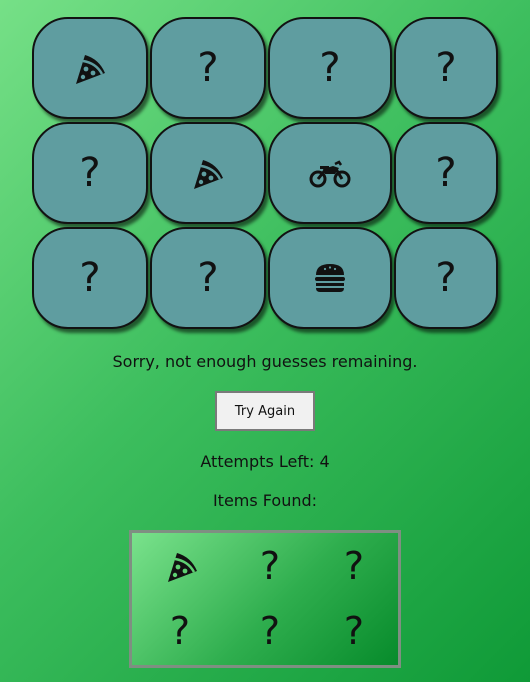 The image size is (530, 682). I want to click on found-slot-6: ?, so click(354, 631).